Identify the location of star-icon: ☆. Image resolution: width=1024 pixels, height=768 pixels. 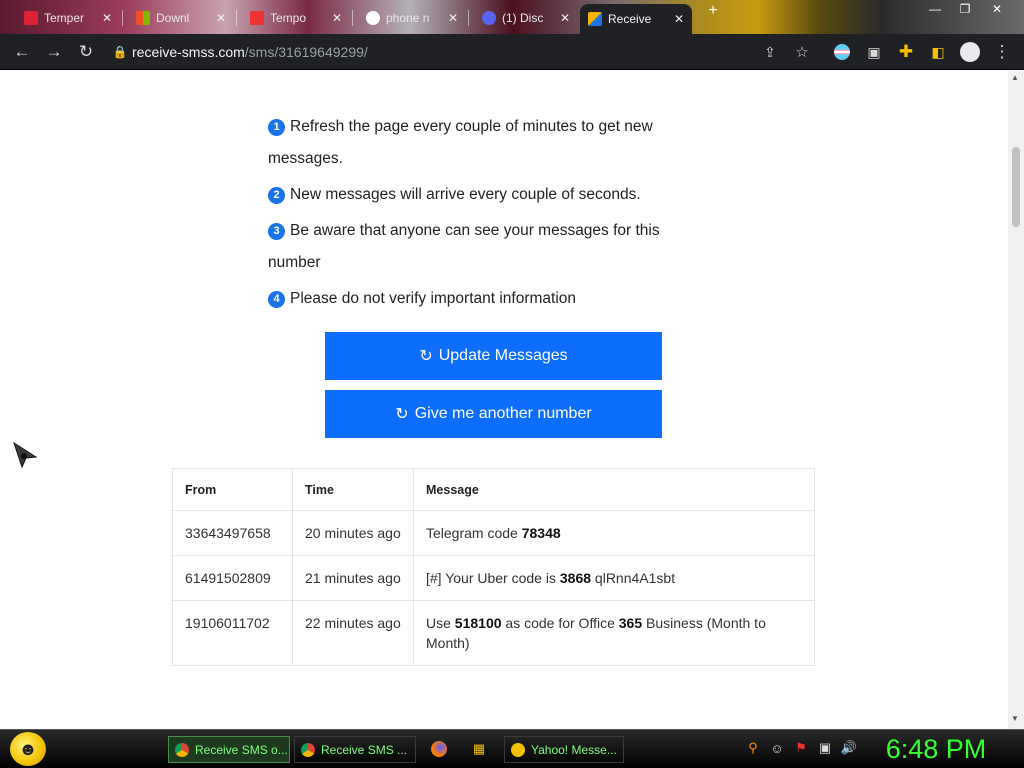
(802, 52).